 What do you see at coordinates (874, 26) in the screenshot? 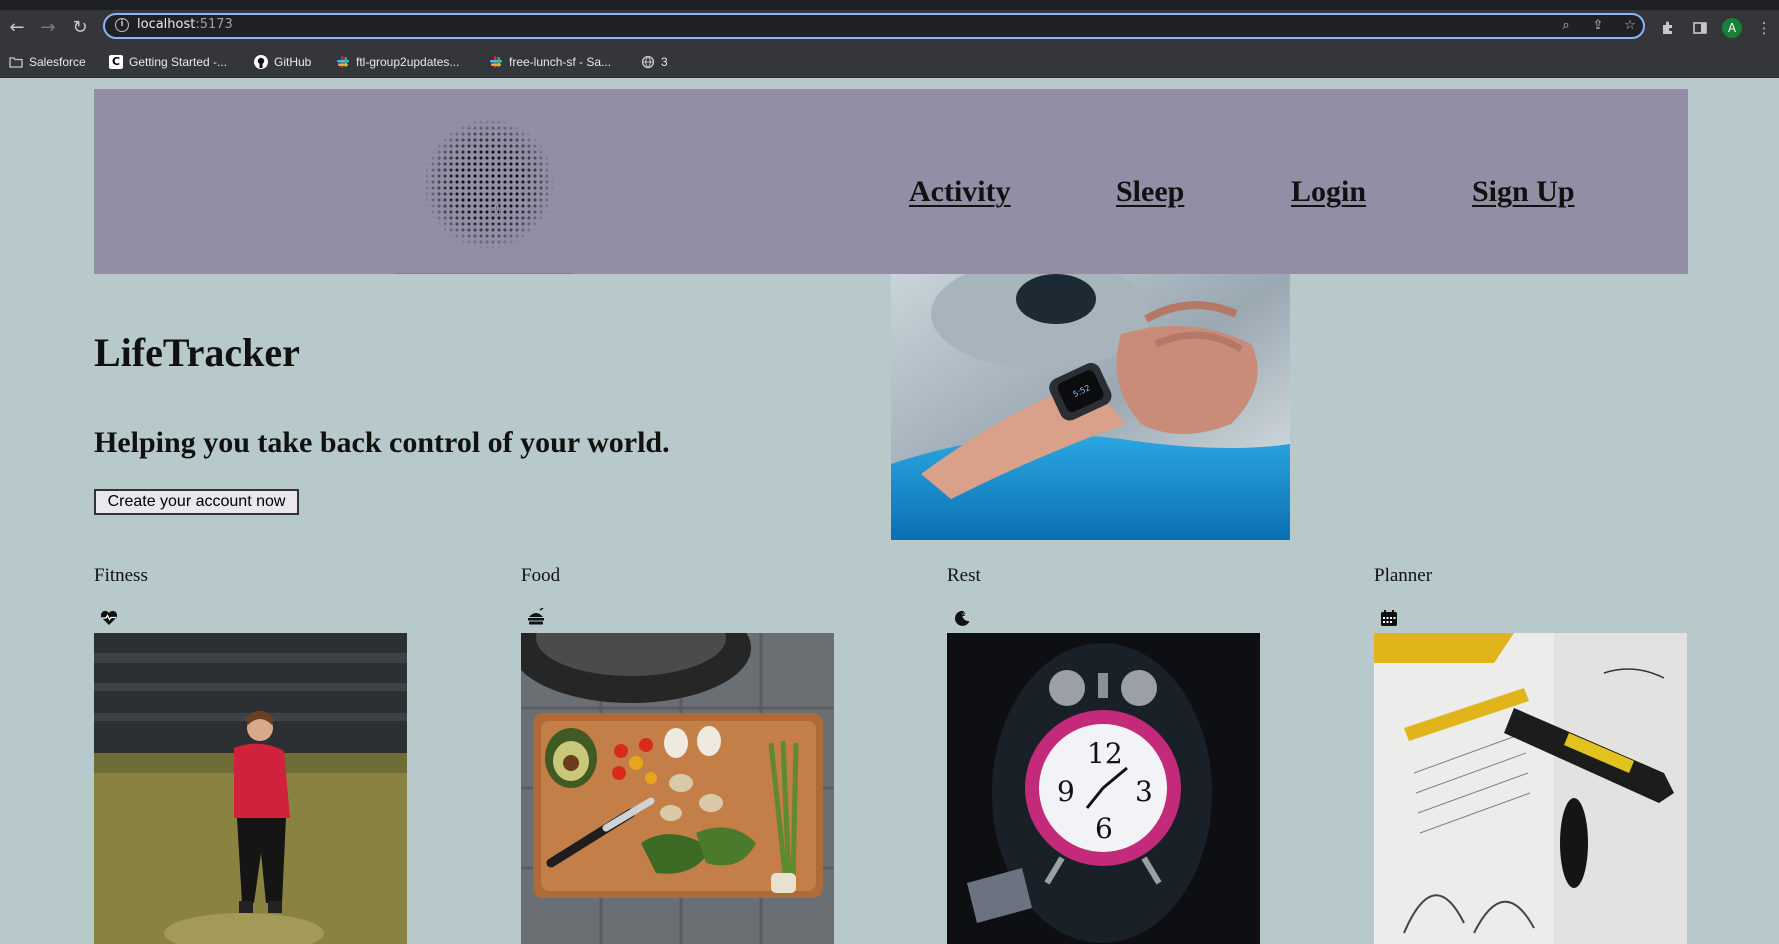
I see `address-bar: i localhost:5173 ⌕ ⇪ ☆` at bounding box center [874, 26].